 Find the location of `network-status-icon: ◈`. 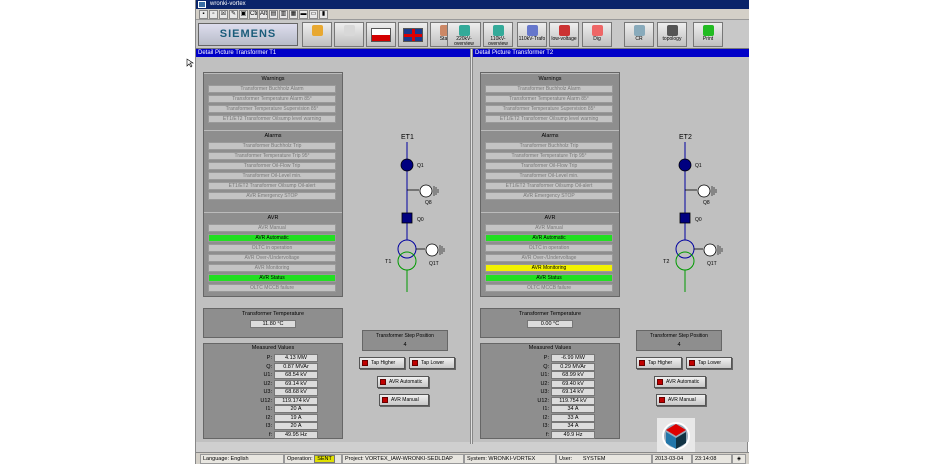

network-status-icon: ◈ is located at coordinates (739, 459).